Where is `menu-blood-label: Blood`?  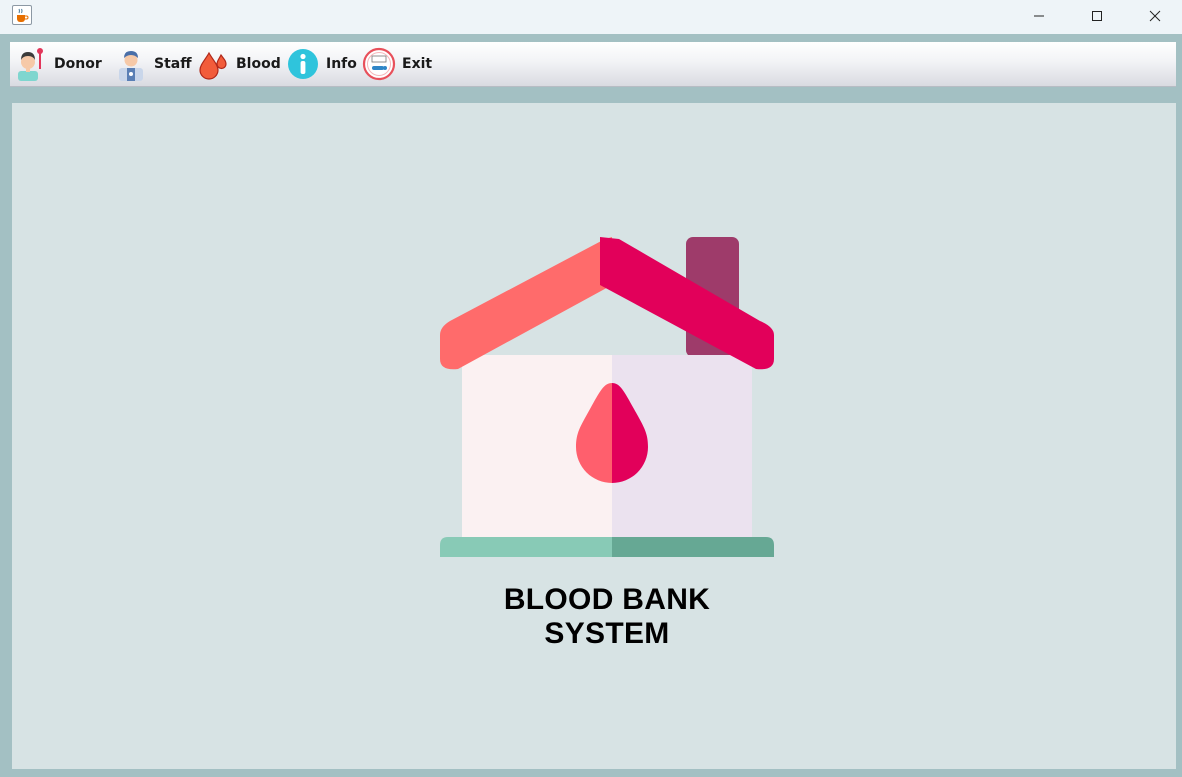 menu-blood-label: Blood is located at coordinates (258, 64).